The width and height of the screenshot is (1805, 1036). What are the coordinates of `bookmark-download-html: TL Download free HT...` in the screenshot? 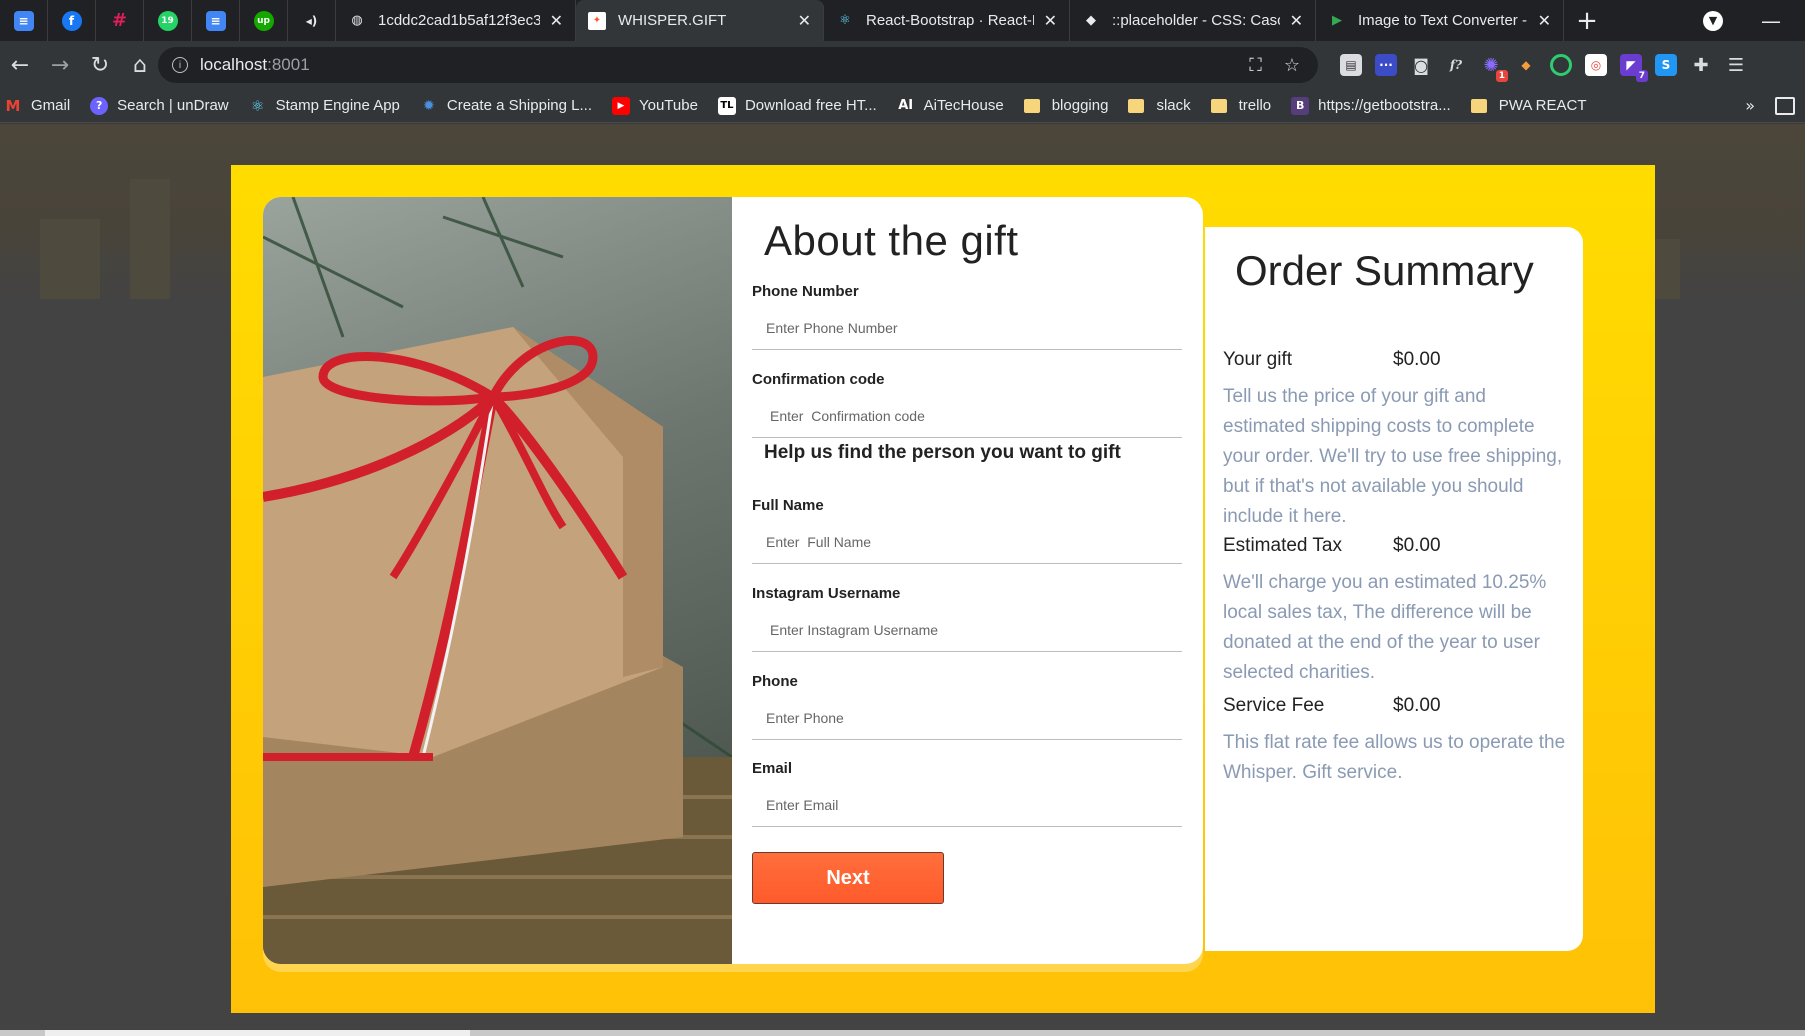 It's located at (797, 105).